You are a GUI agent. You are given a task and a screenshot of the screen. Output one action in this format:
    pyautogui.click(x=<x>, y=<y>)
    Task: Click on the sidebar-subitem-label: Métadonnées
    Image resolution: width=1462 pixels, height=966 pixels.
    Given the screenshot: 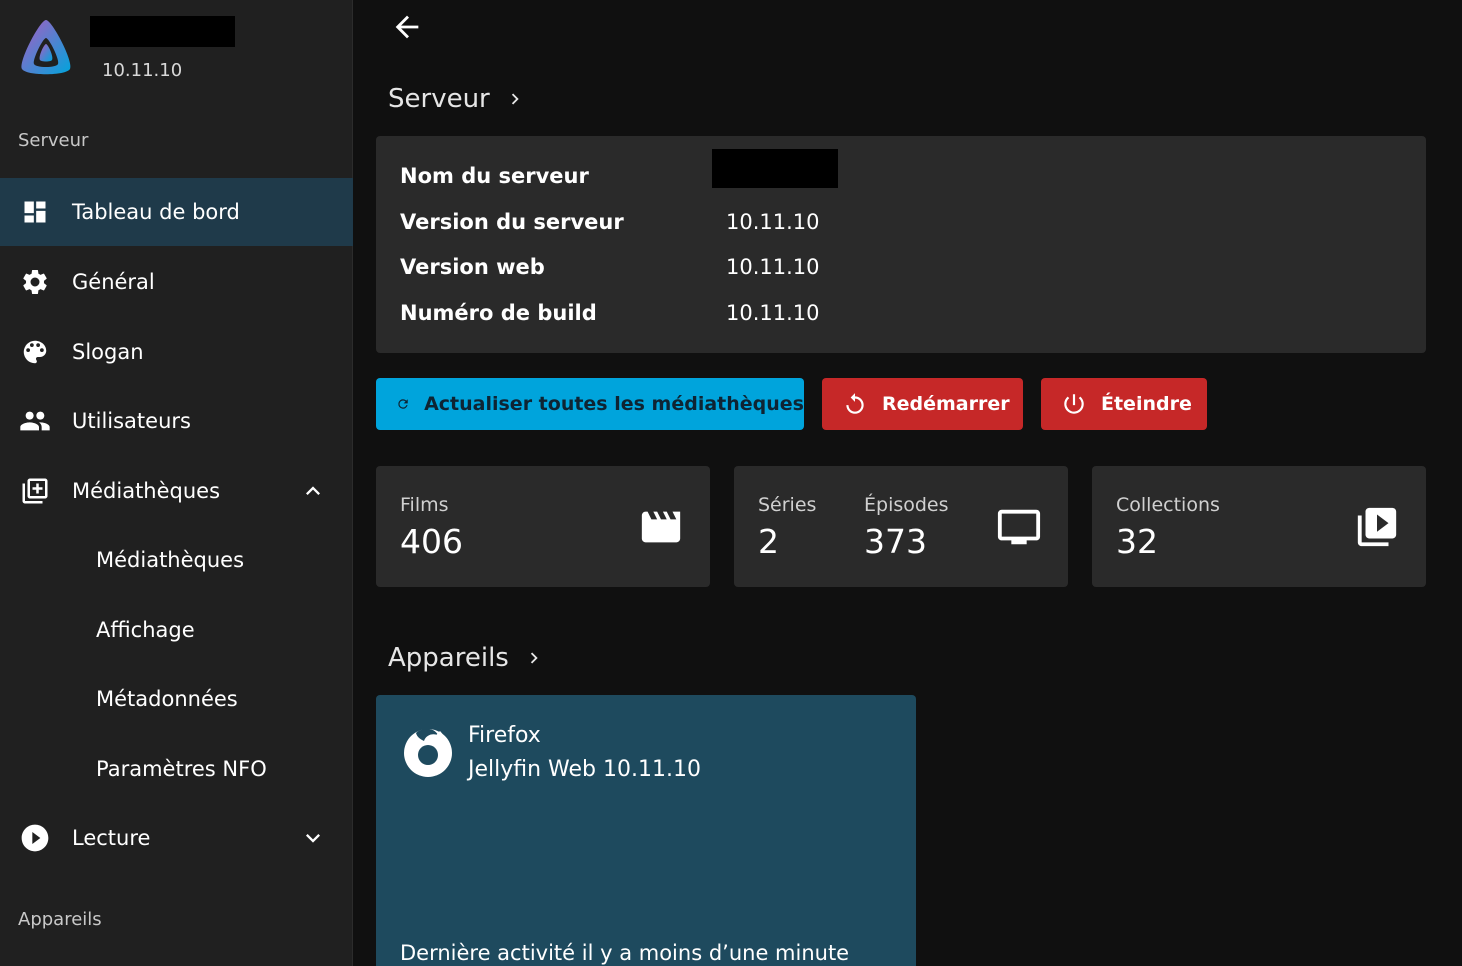 What is the action you would take?
    pyautogui.click(x=167, y=699)
    